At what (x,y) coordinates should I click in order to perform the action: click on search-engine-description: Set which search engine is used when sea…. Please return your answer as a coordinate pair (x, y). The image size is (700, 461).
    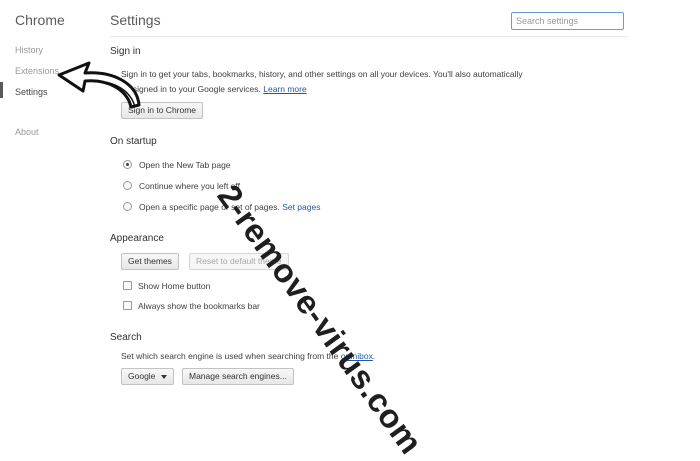
    Looking at the image, I should click on (248, 356).